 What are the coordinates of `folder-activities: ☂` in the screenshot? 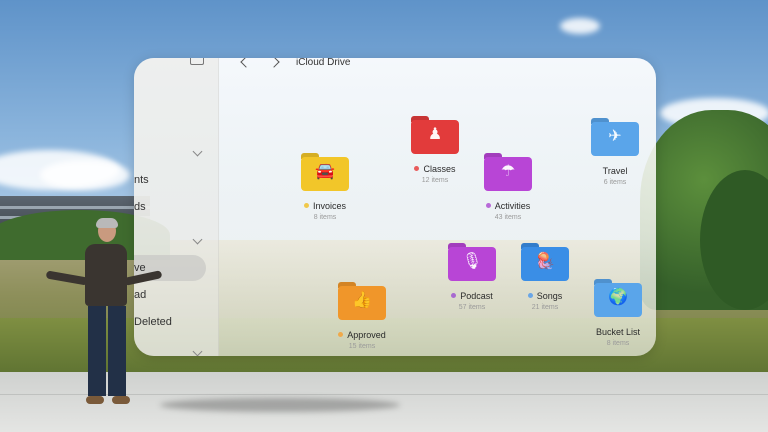 It's located at (508, 172).